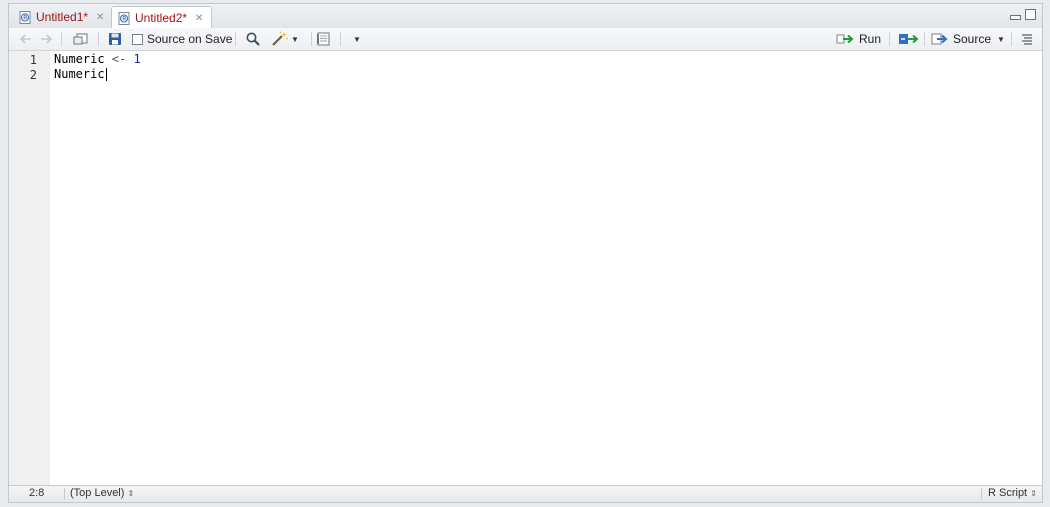 Image resolution: width=1050 pixels, height=507 pixels. What do you see at coordinates (845, 39) in the screenshot?
I see `run-arrow-icon` at bounding box center [845, 39].